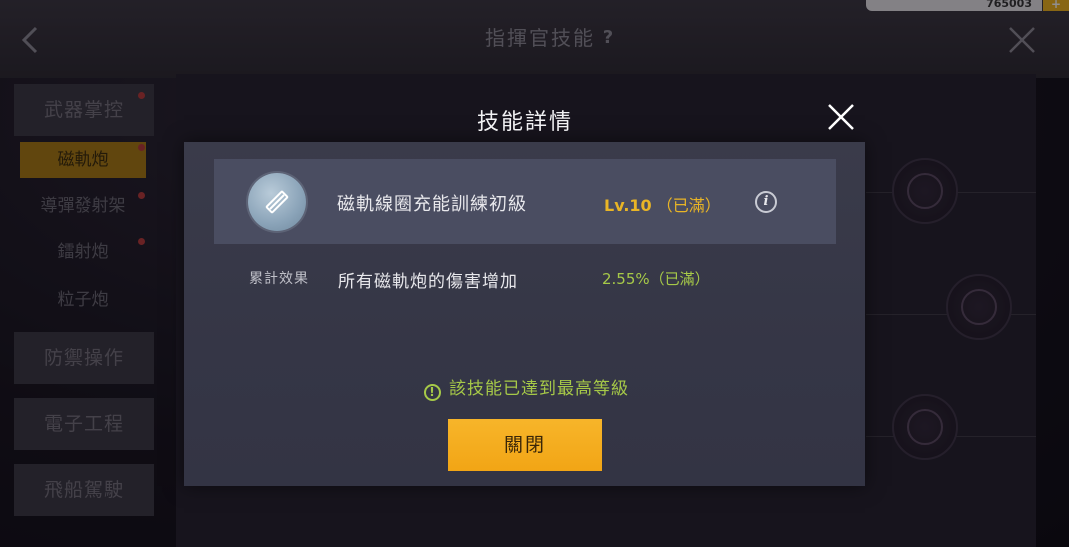  I want to click on railgun-icon, so click(277, 202).